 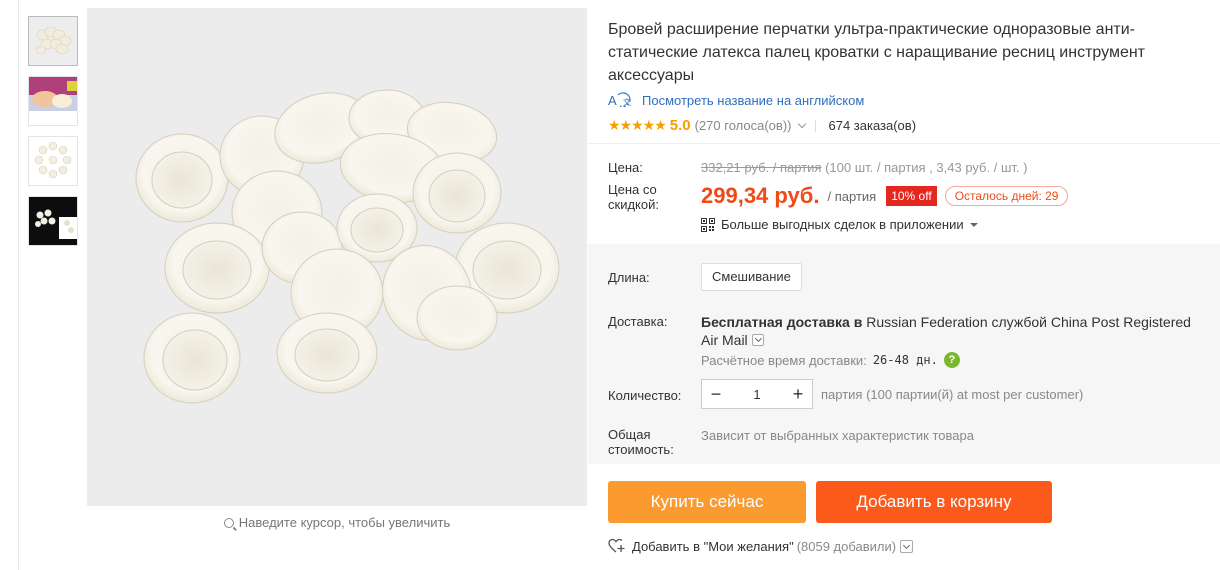 I want to click on discount-badge: 10% off, so click(x=911, y=196).